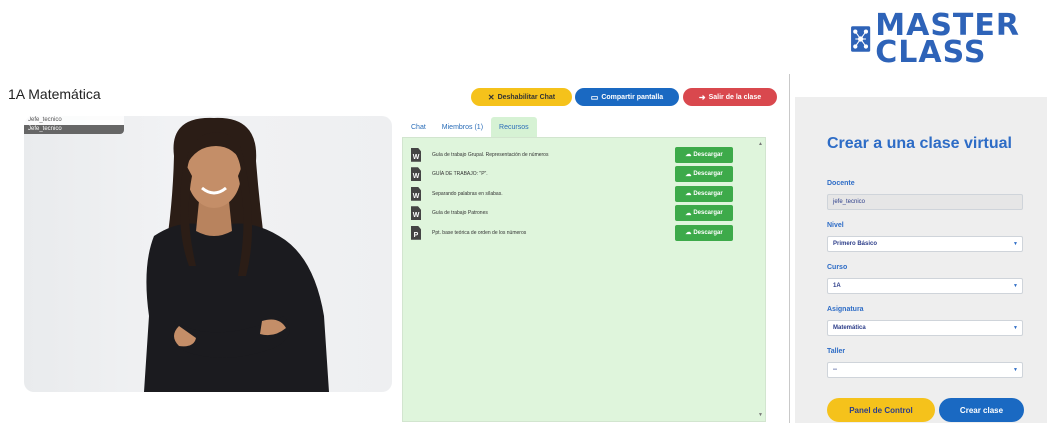 The height and width of the screenshot is (423, 1047). I want to click on exit-class-button: ➜ Salir de la clase, so click(730, 97).